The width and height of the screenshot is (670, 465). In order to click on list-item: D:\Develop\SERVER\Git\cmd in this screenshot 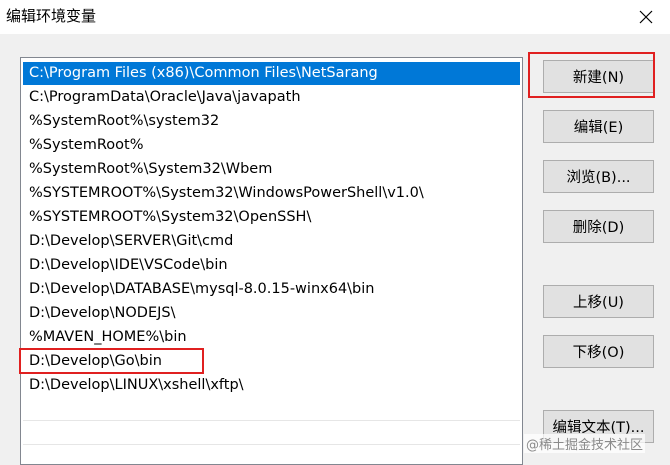, I will do `click(271, 241)`.